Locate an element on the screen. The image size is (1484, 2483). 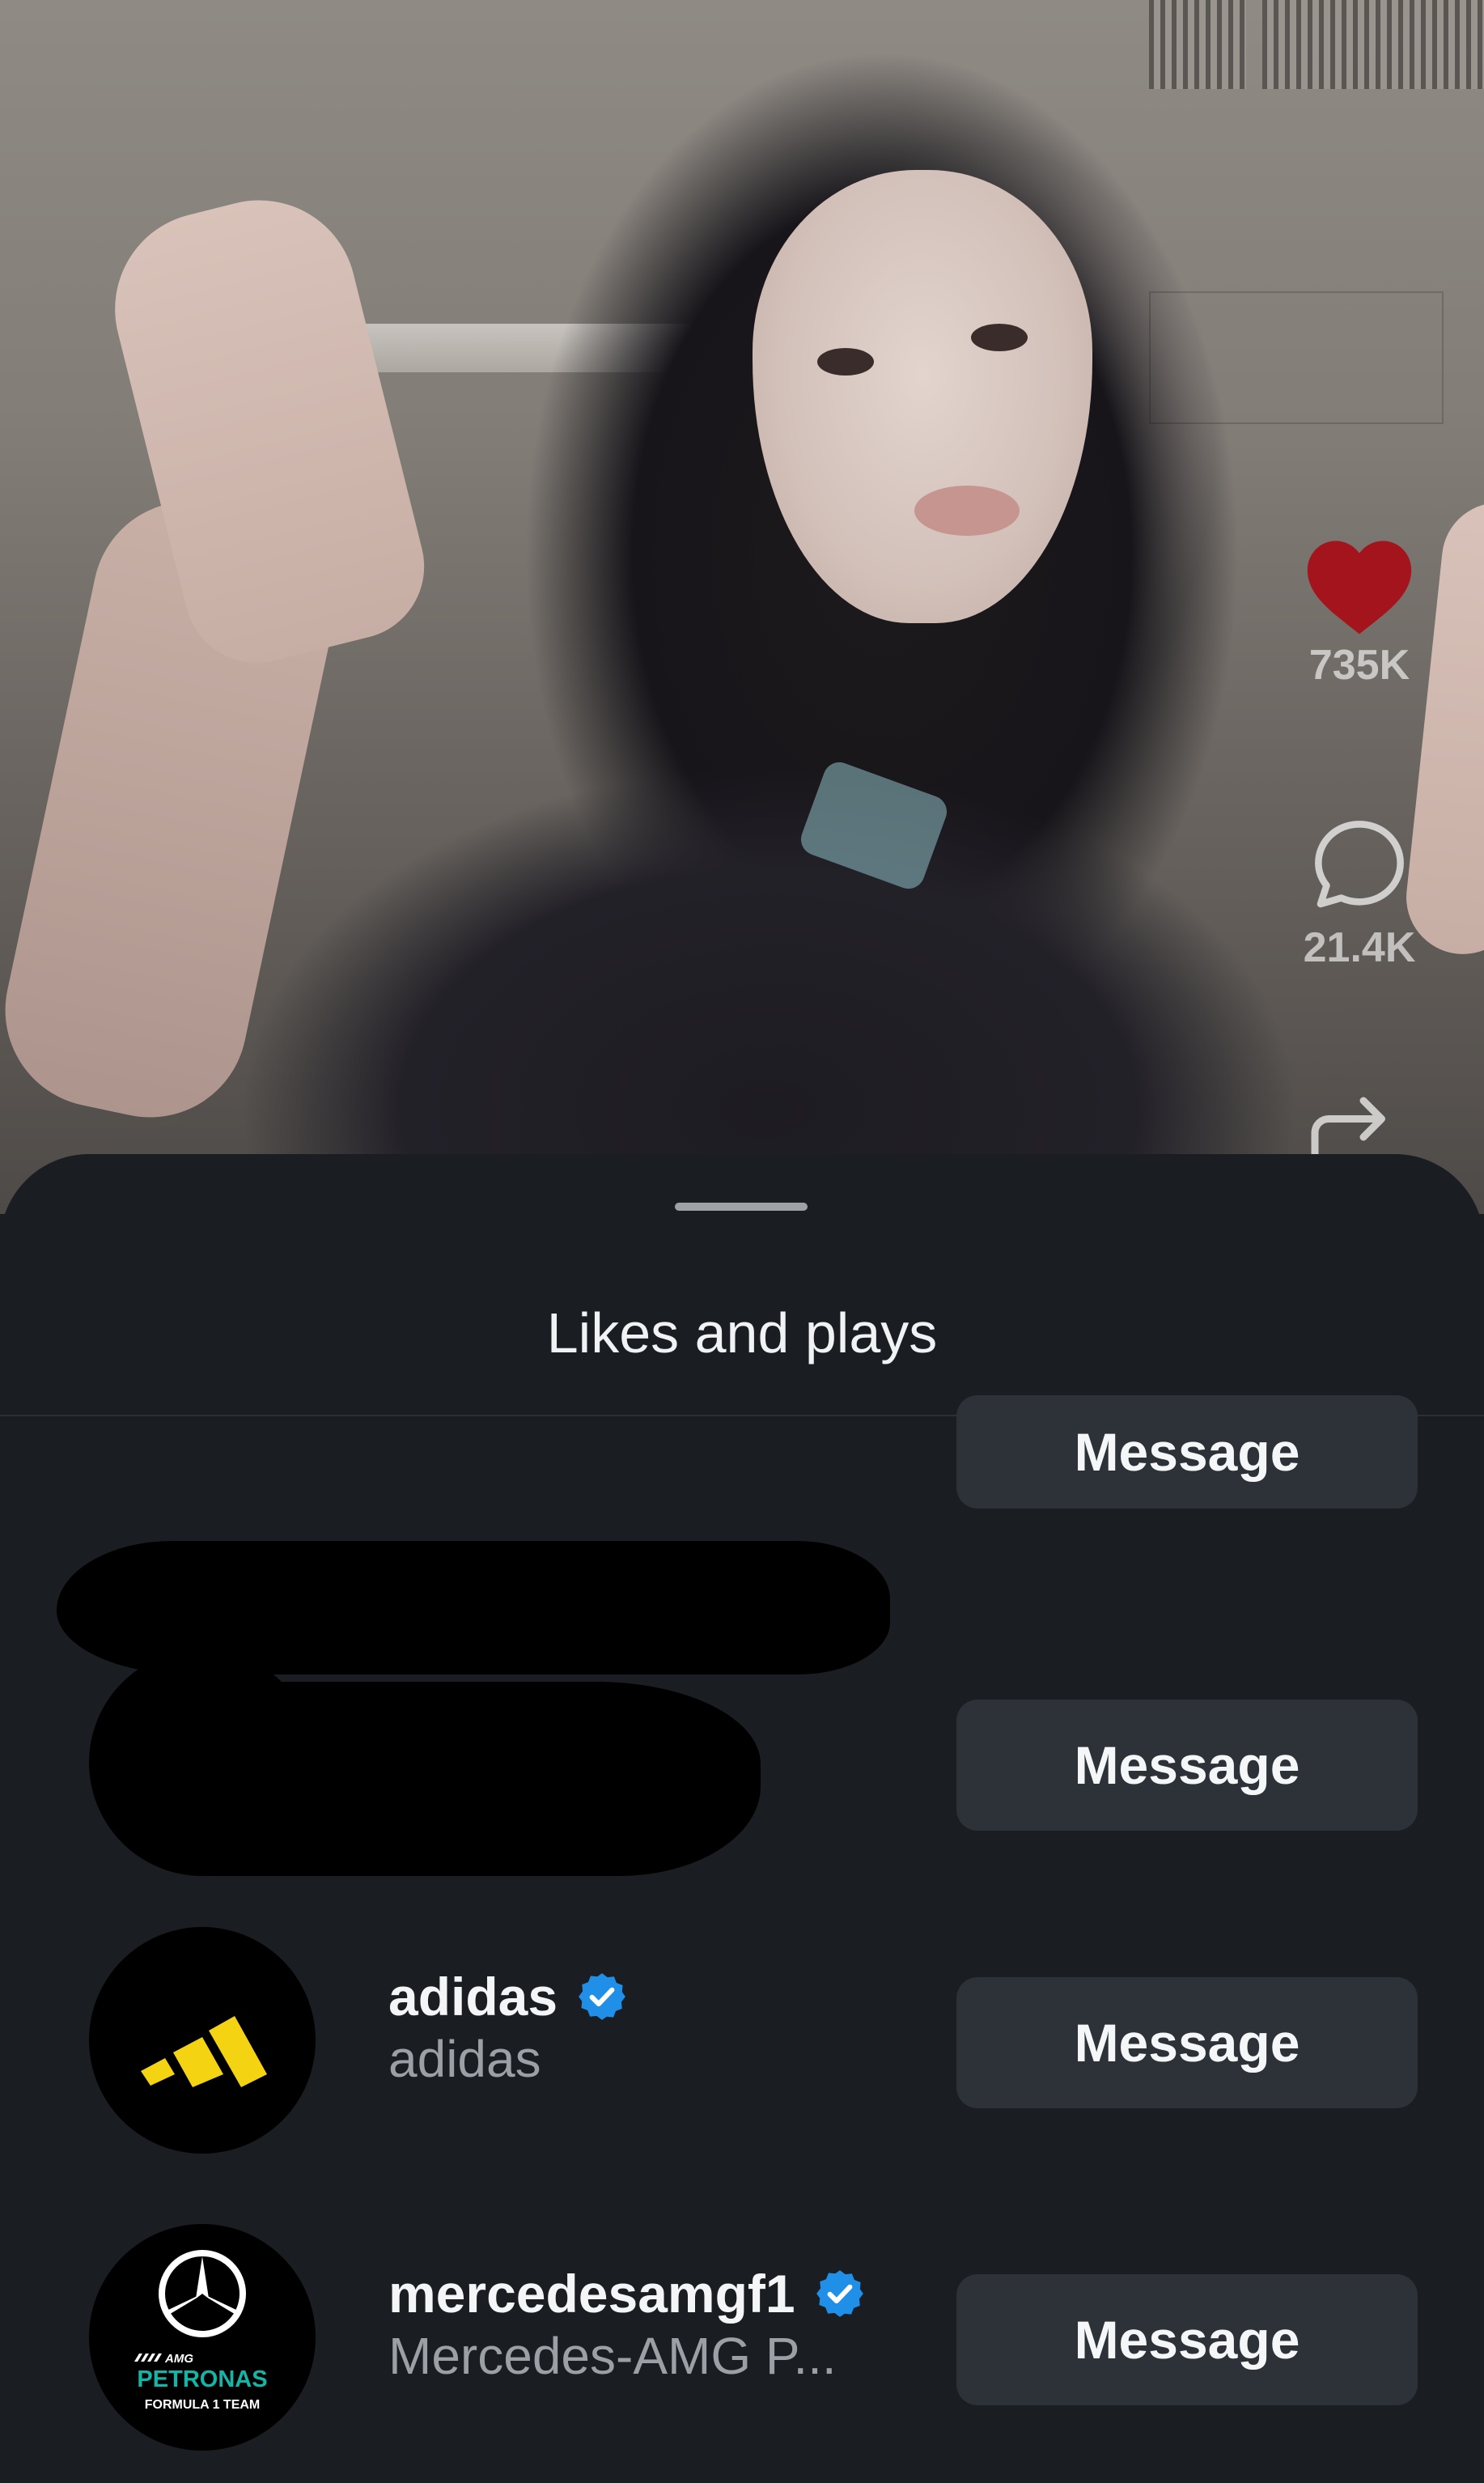
like-count: 735K is located at coordinates (1359, 665).